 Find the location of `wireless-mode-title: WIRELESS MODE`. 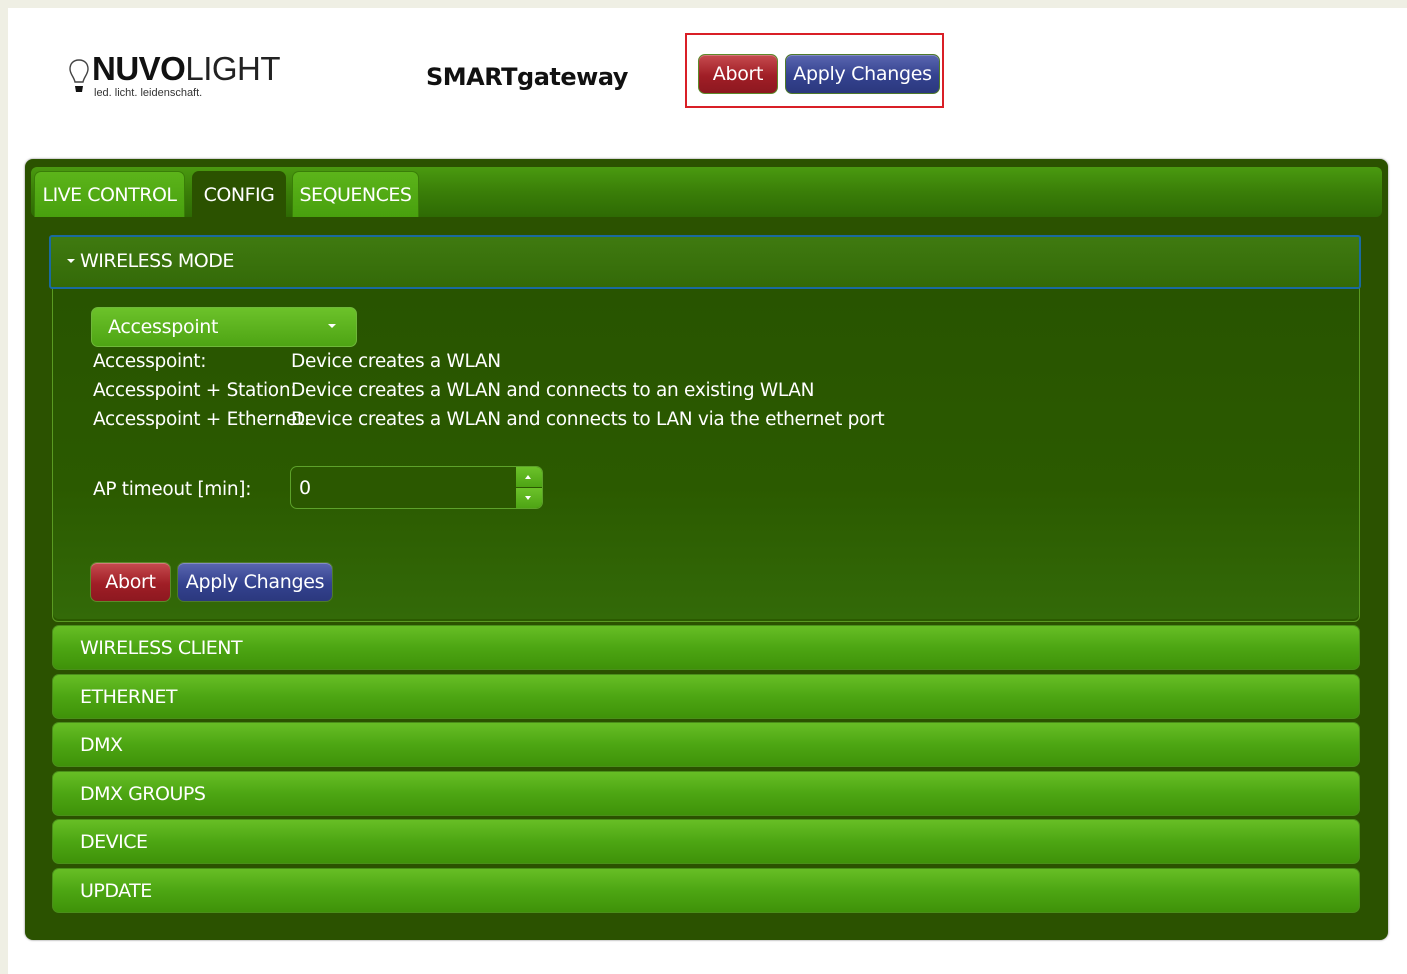

wireless-mode-title: WIRELESS MODE is located at coordinates (157, 261).